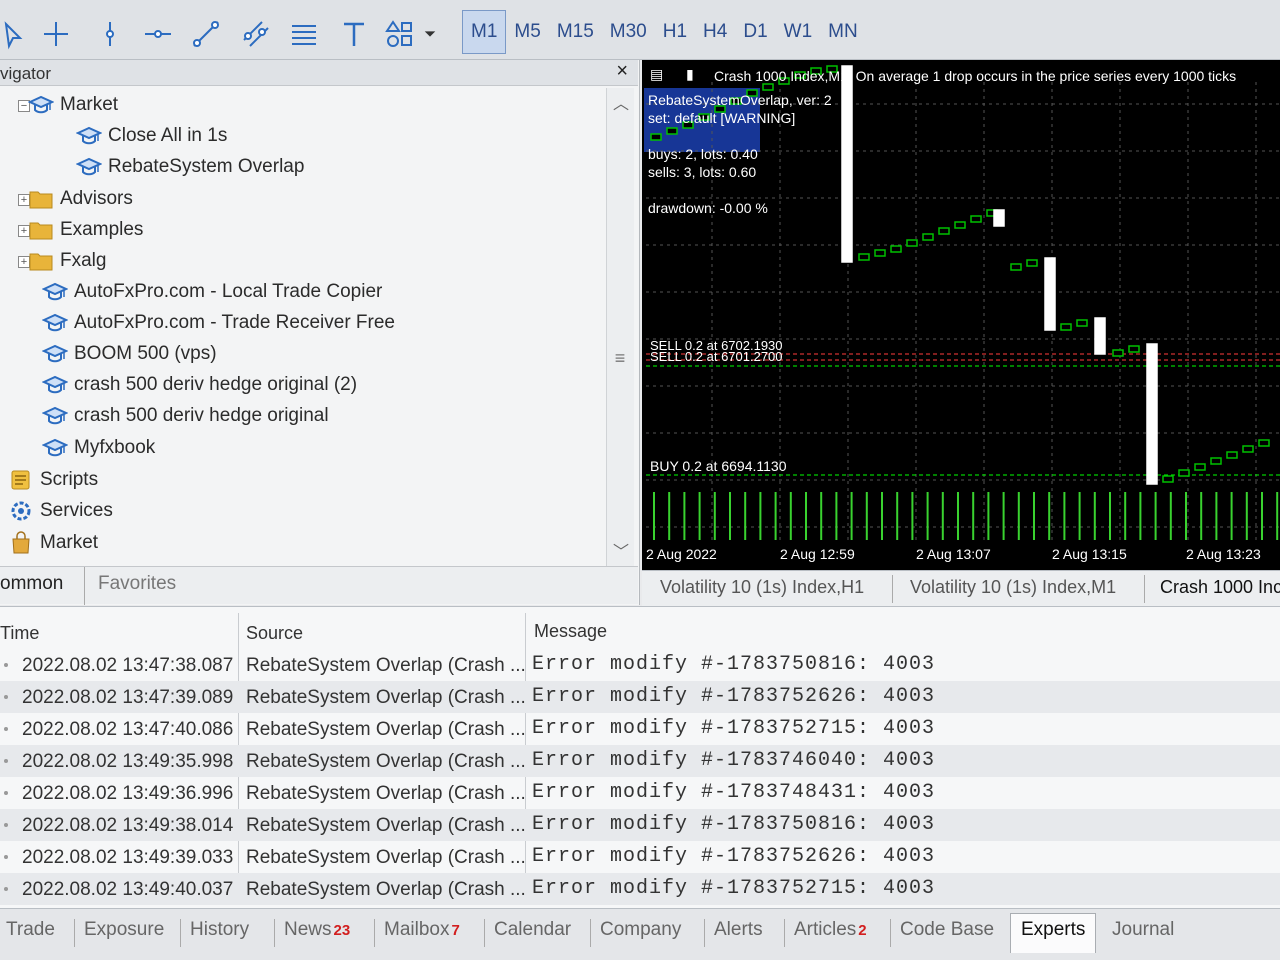 The image size is (1280, 960). What do you see at coordinates (30, 930) in the screenshot?
I see `tab-trade: Trade` at bounding box center [30, 930].